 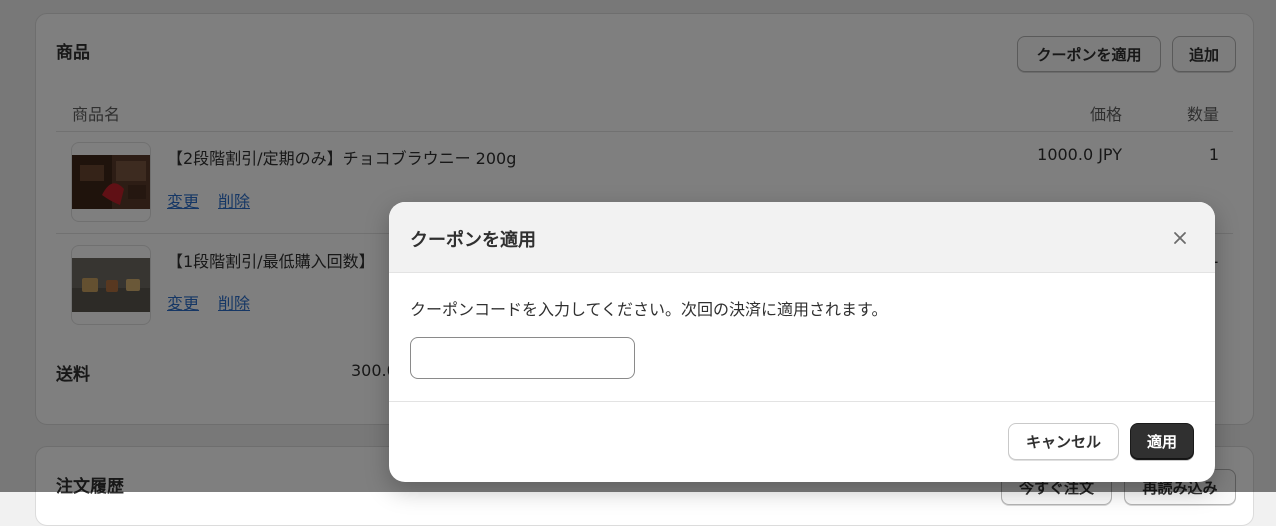 What do you see at coordinates (473, 240) in the screenshot?
I see `modal-title: クーポンを適用` at bounding box center [473, 240].